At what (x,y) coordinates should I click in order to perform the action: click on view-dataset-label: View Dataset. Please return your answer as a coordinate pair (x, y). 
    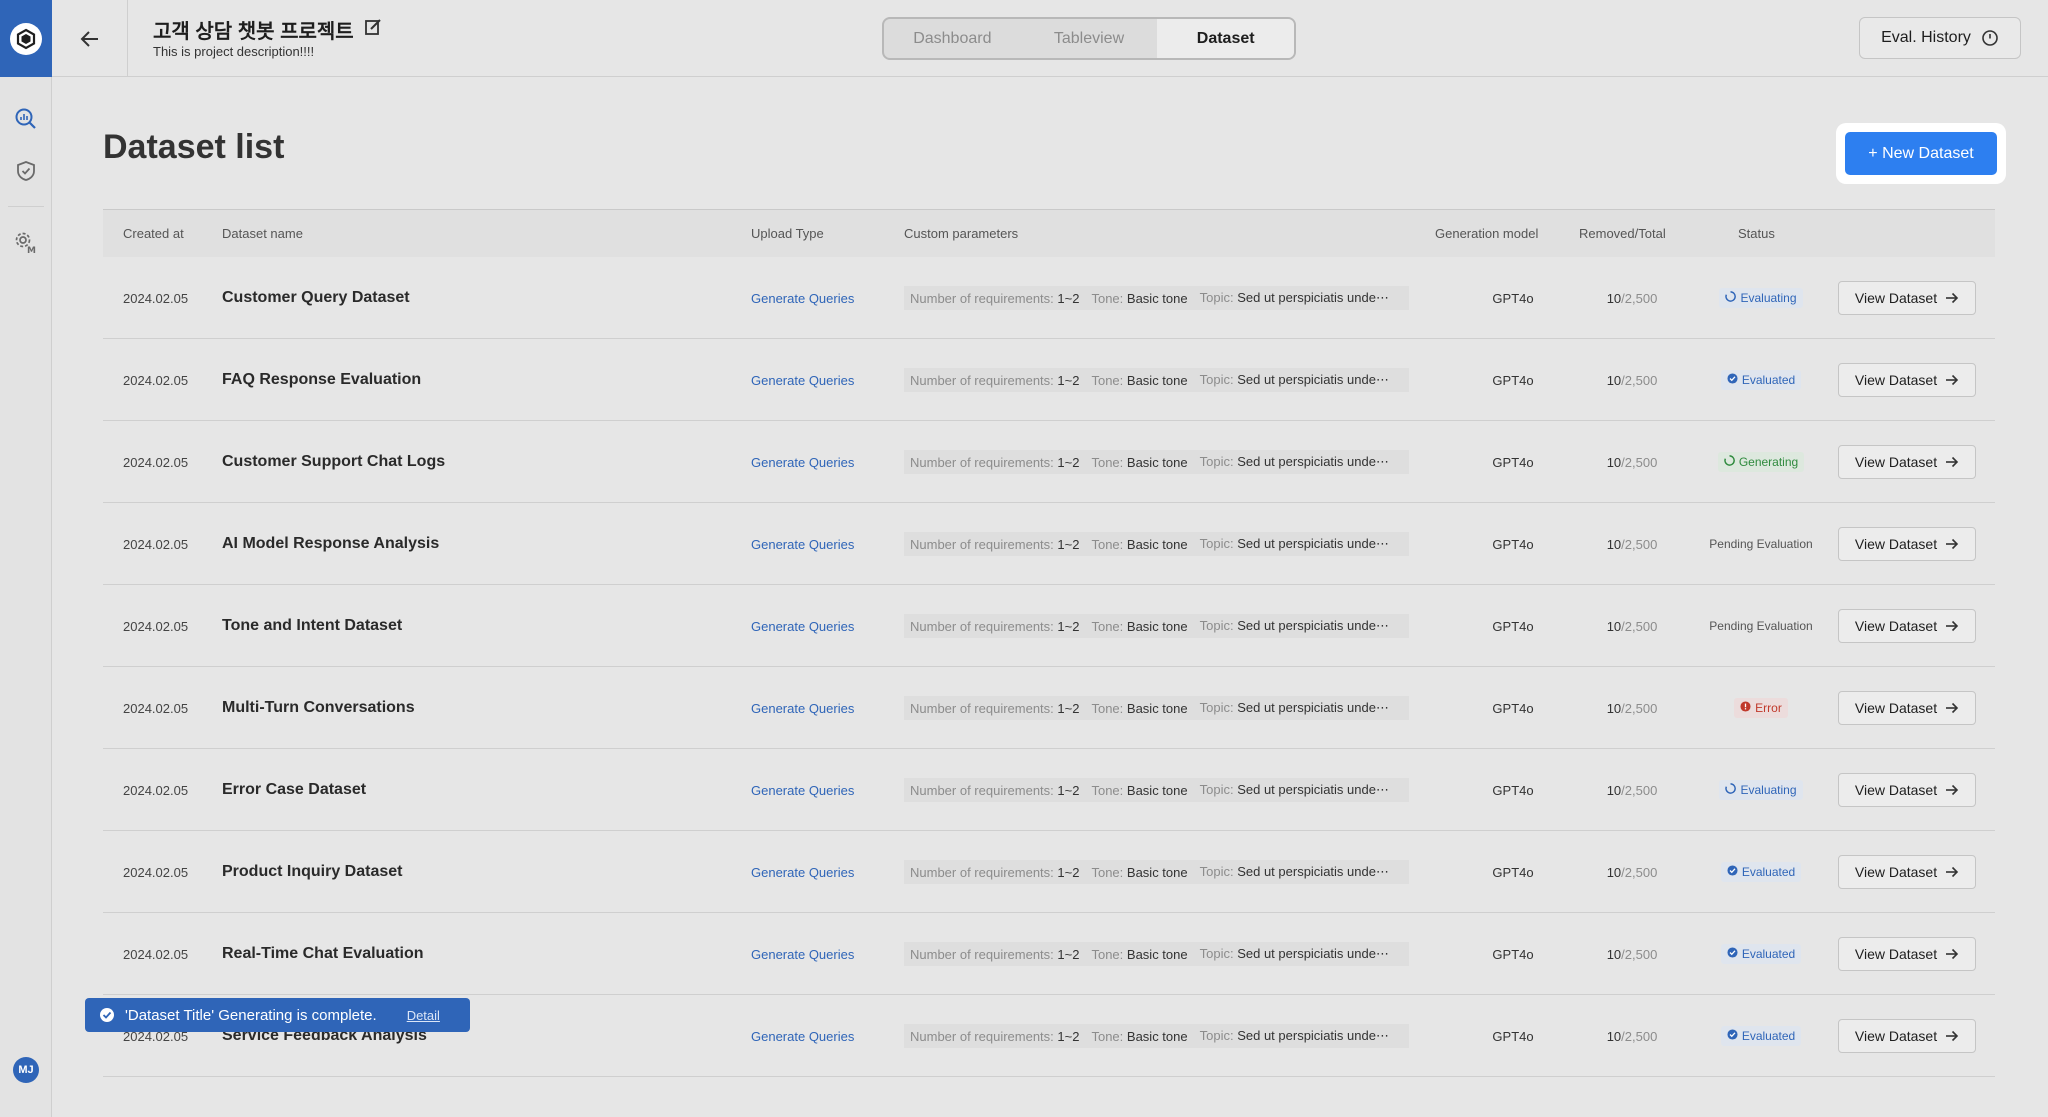
    Looking at the image, I should click on (1896, 626).